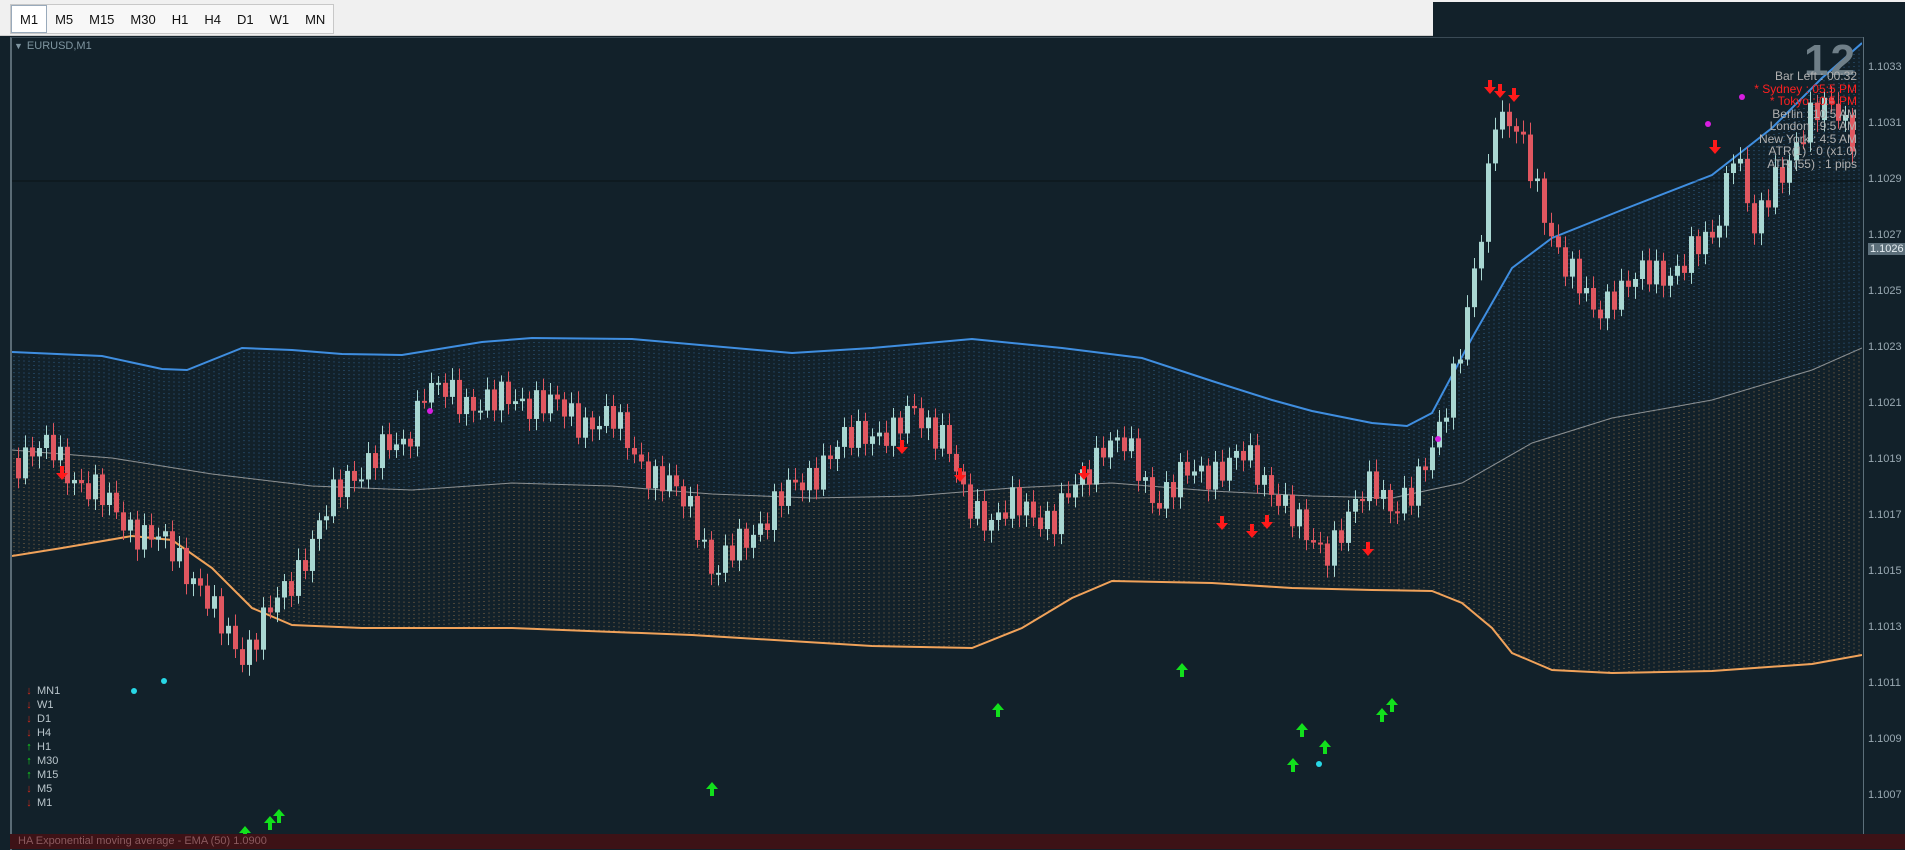 This screenshot has width=1905, height=850. What do you see at coordinates (45, 789) in the screenshot?
I see `trend-label: M5` at bounding box center [45, 789].